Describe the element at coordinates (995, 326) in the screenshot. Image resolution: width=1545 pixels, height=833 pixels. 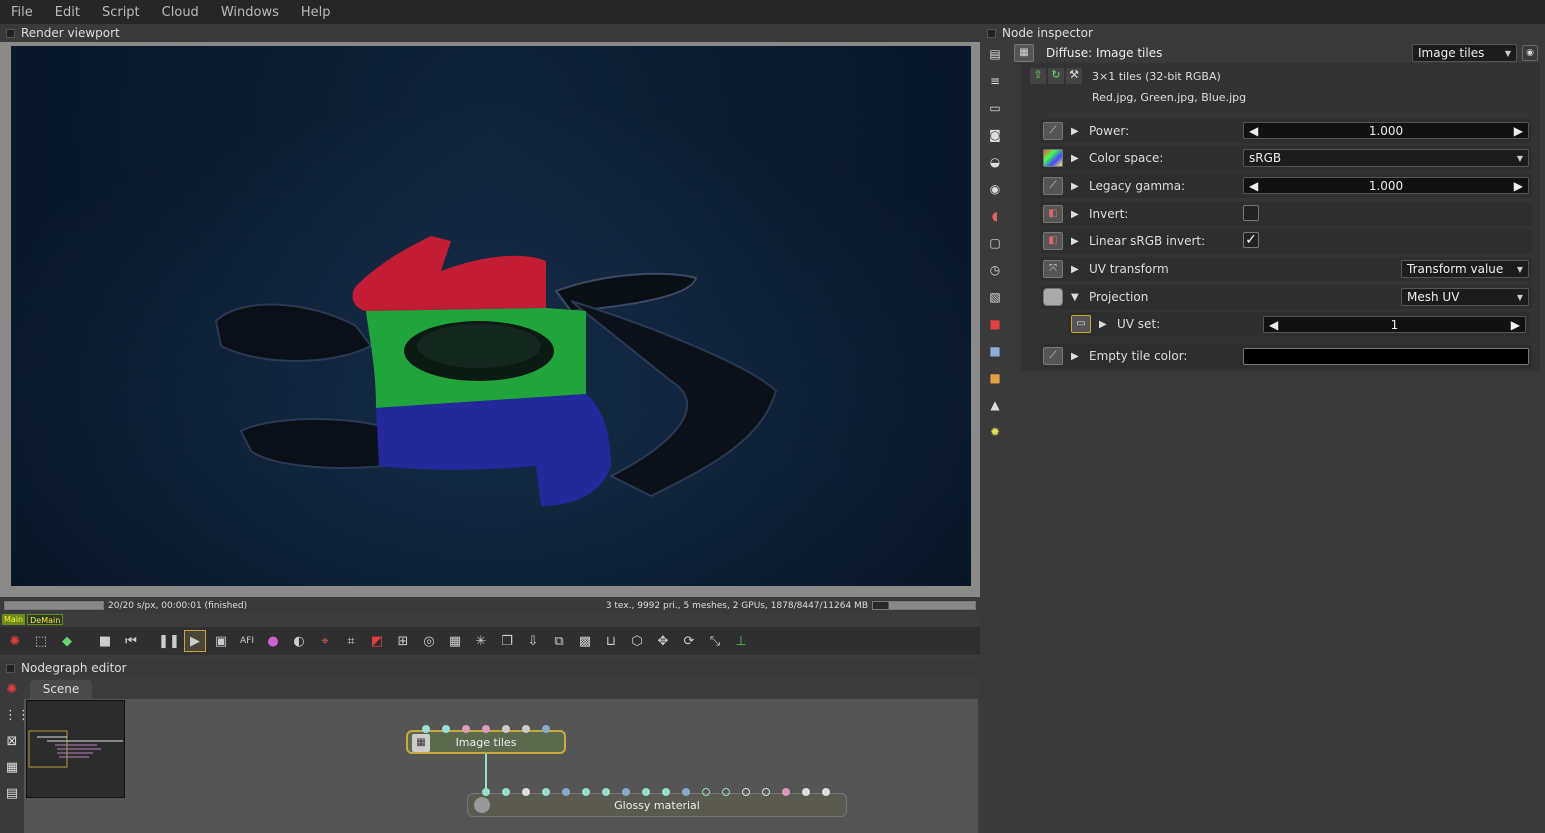
I see `red-cube-icon: ■` at that location.